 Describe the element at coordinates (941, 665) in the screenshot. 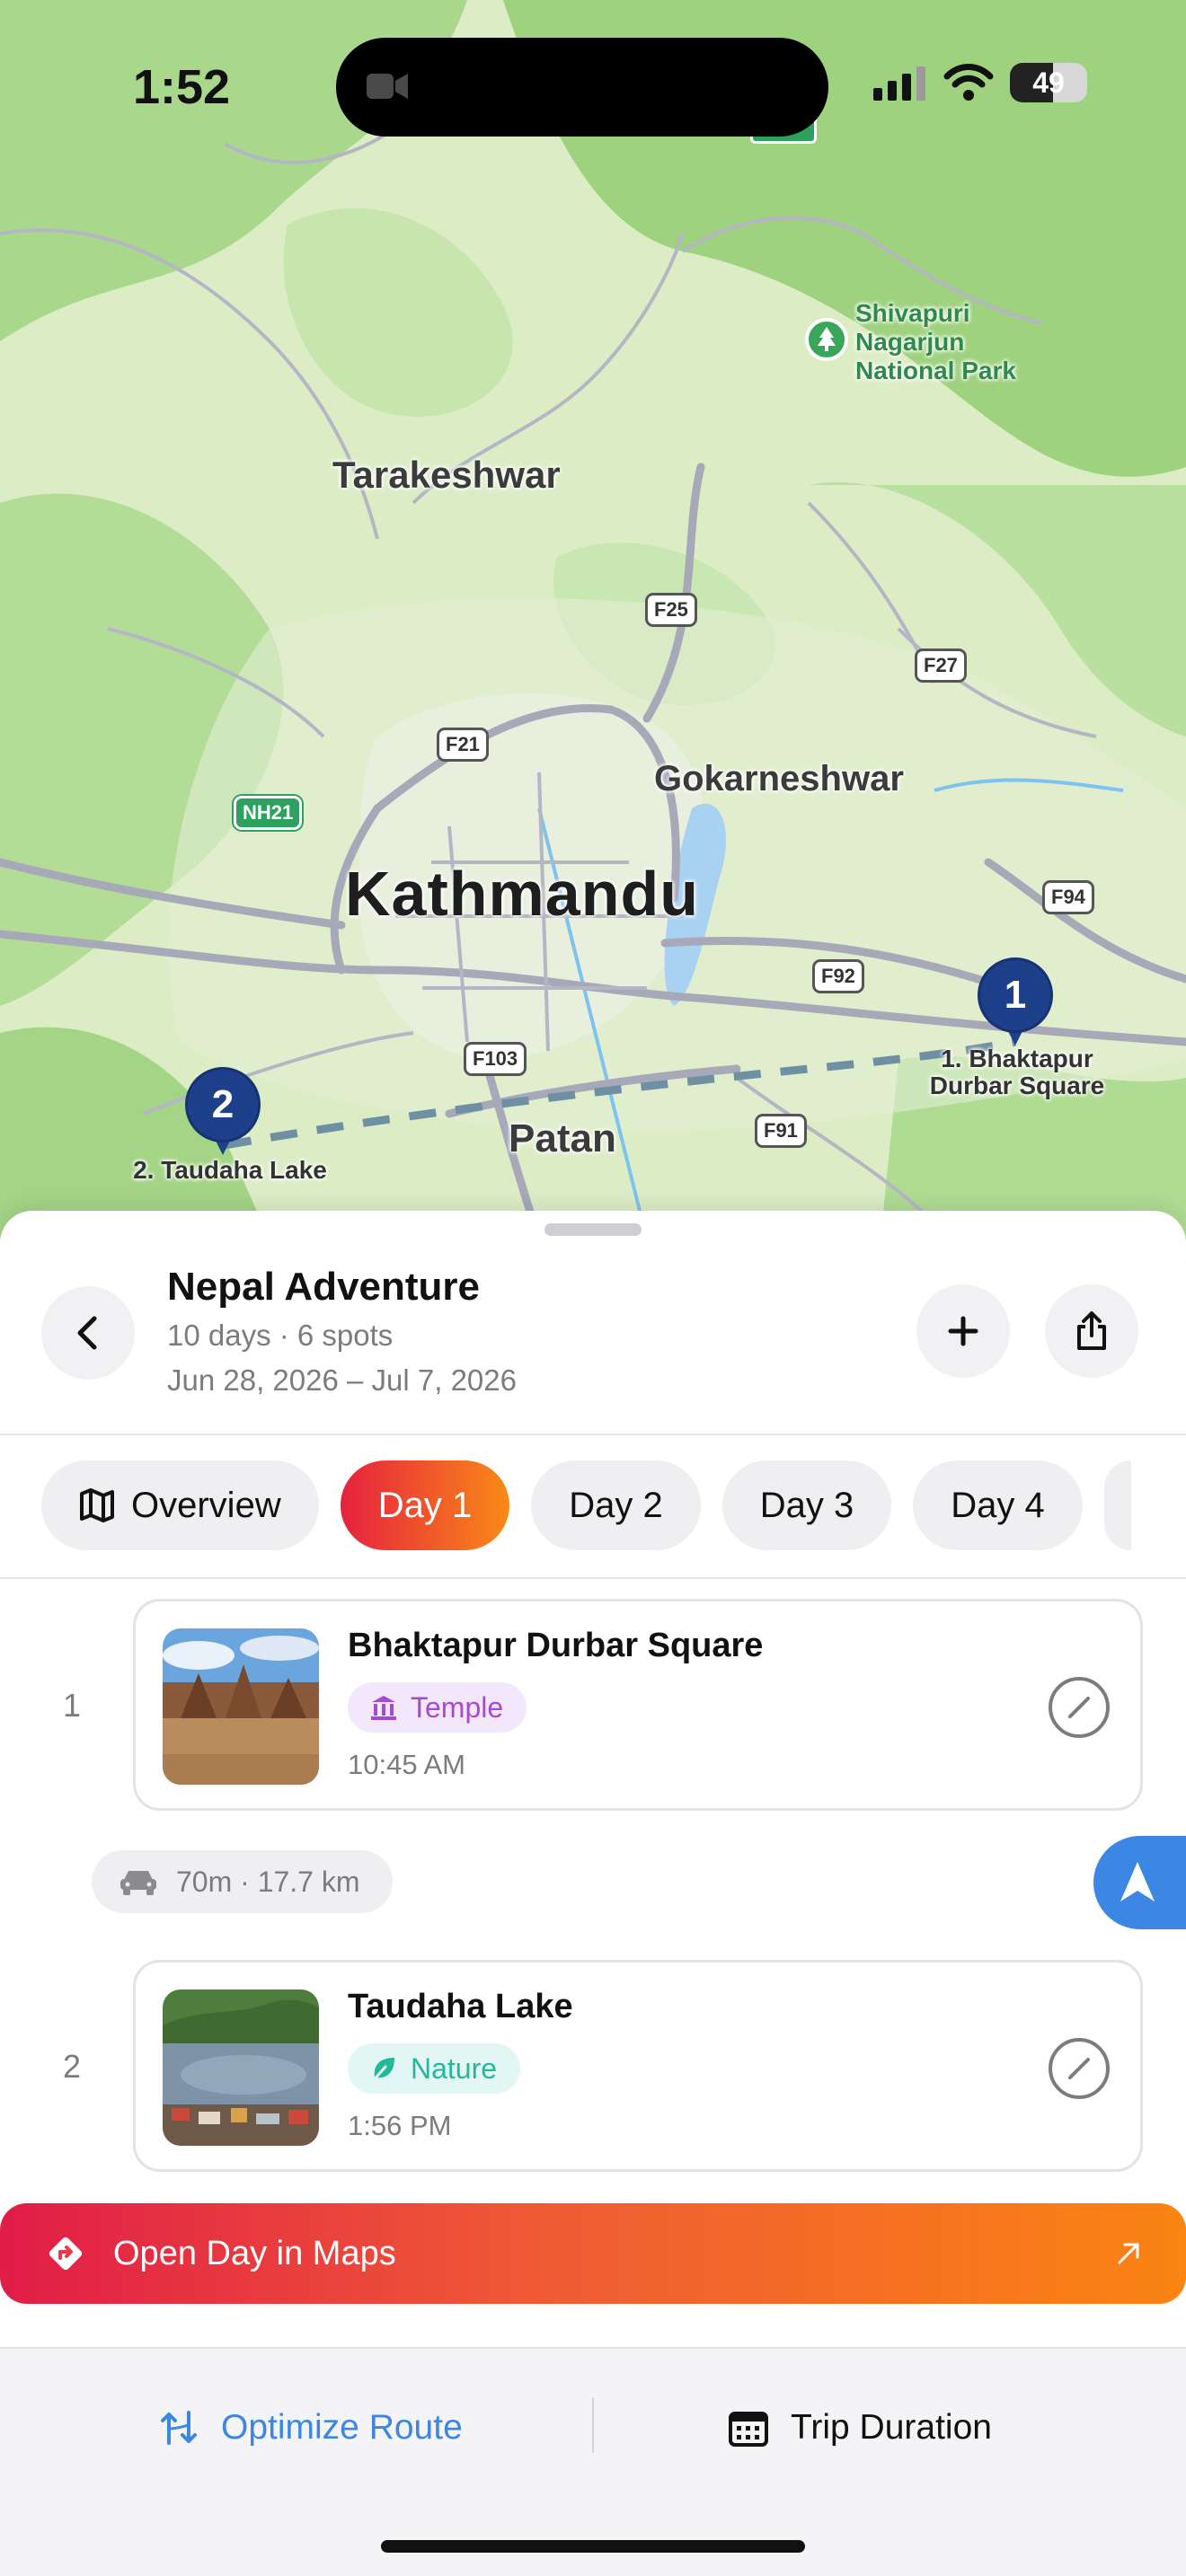

I see `road-shield: F27` at that location.